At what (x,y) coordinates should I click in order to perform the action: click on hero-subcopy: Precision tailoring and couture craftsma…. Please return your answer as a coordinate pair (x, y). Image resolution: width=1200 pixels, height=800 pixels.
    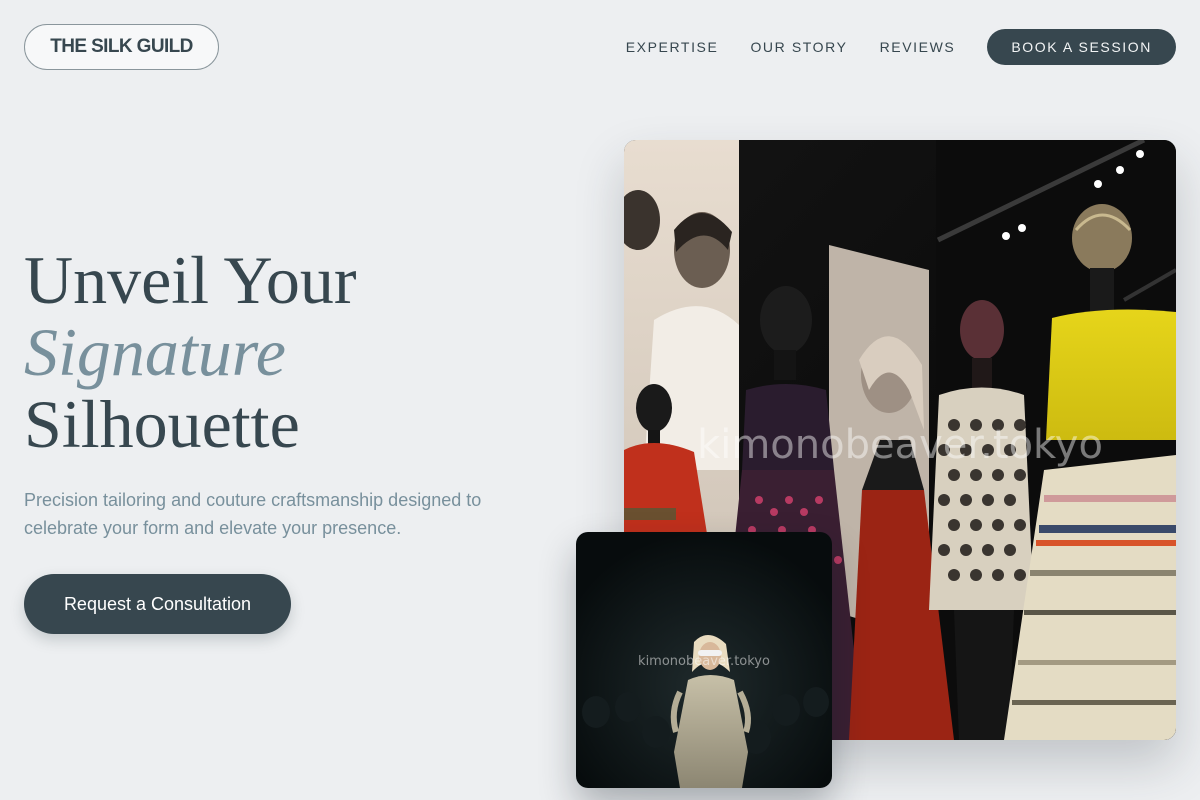
    Looking at the image, I should click on (253, 514).